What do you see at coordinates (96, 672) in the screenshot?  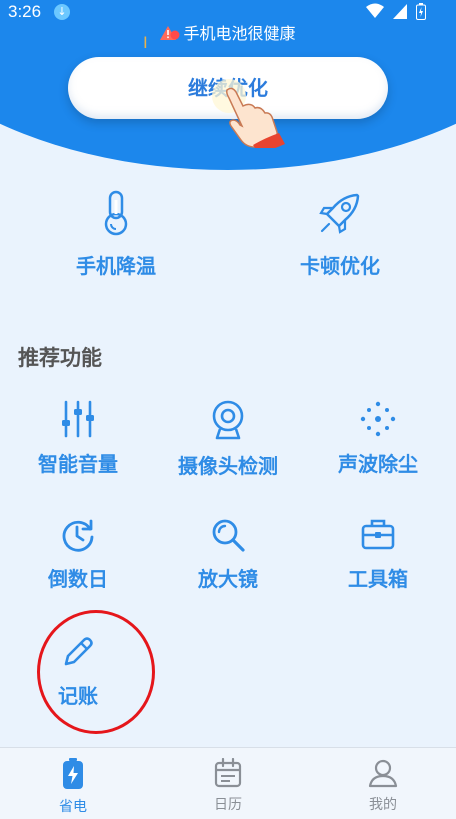 I see `highlight-circle` at bounding box center [96, 672].